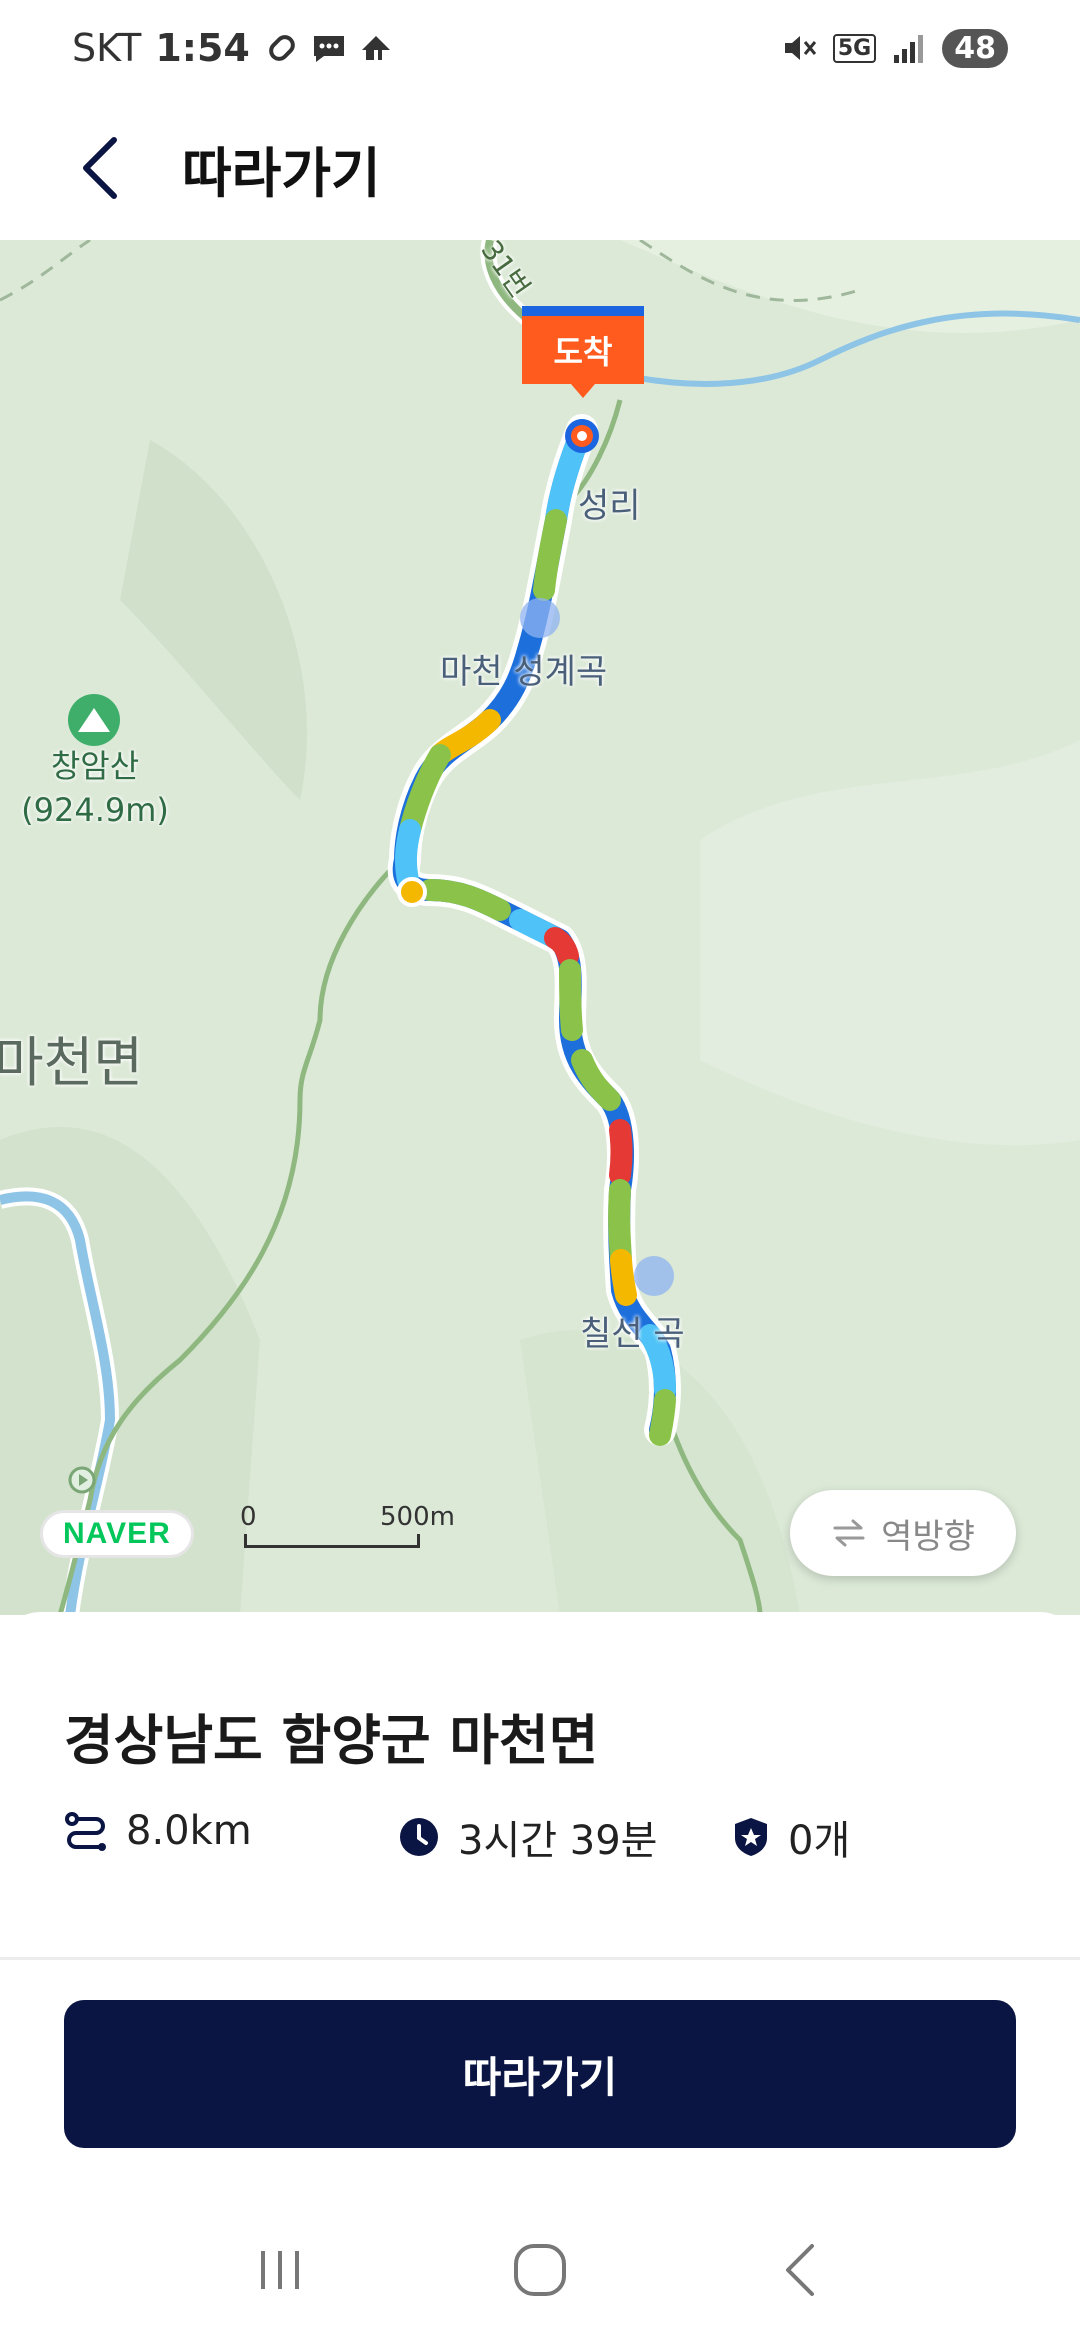  I want to click on map-label-valley-top: 마천 성계곡, so click(524, 672).